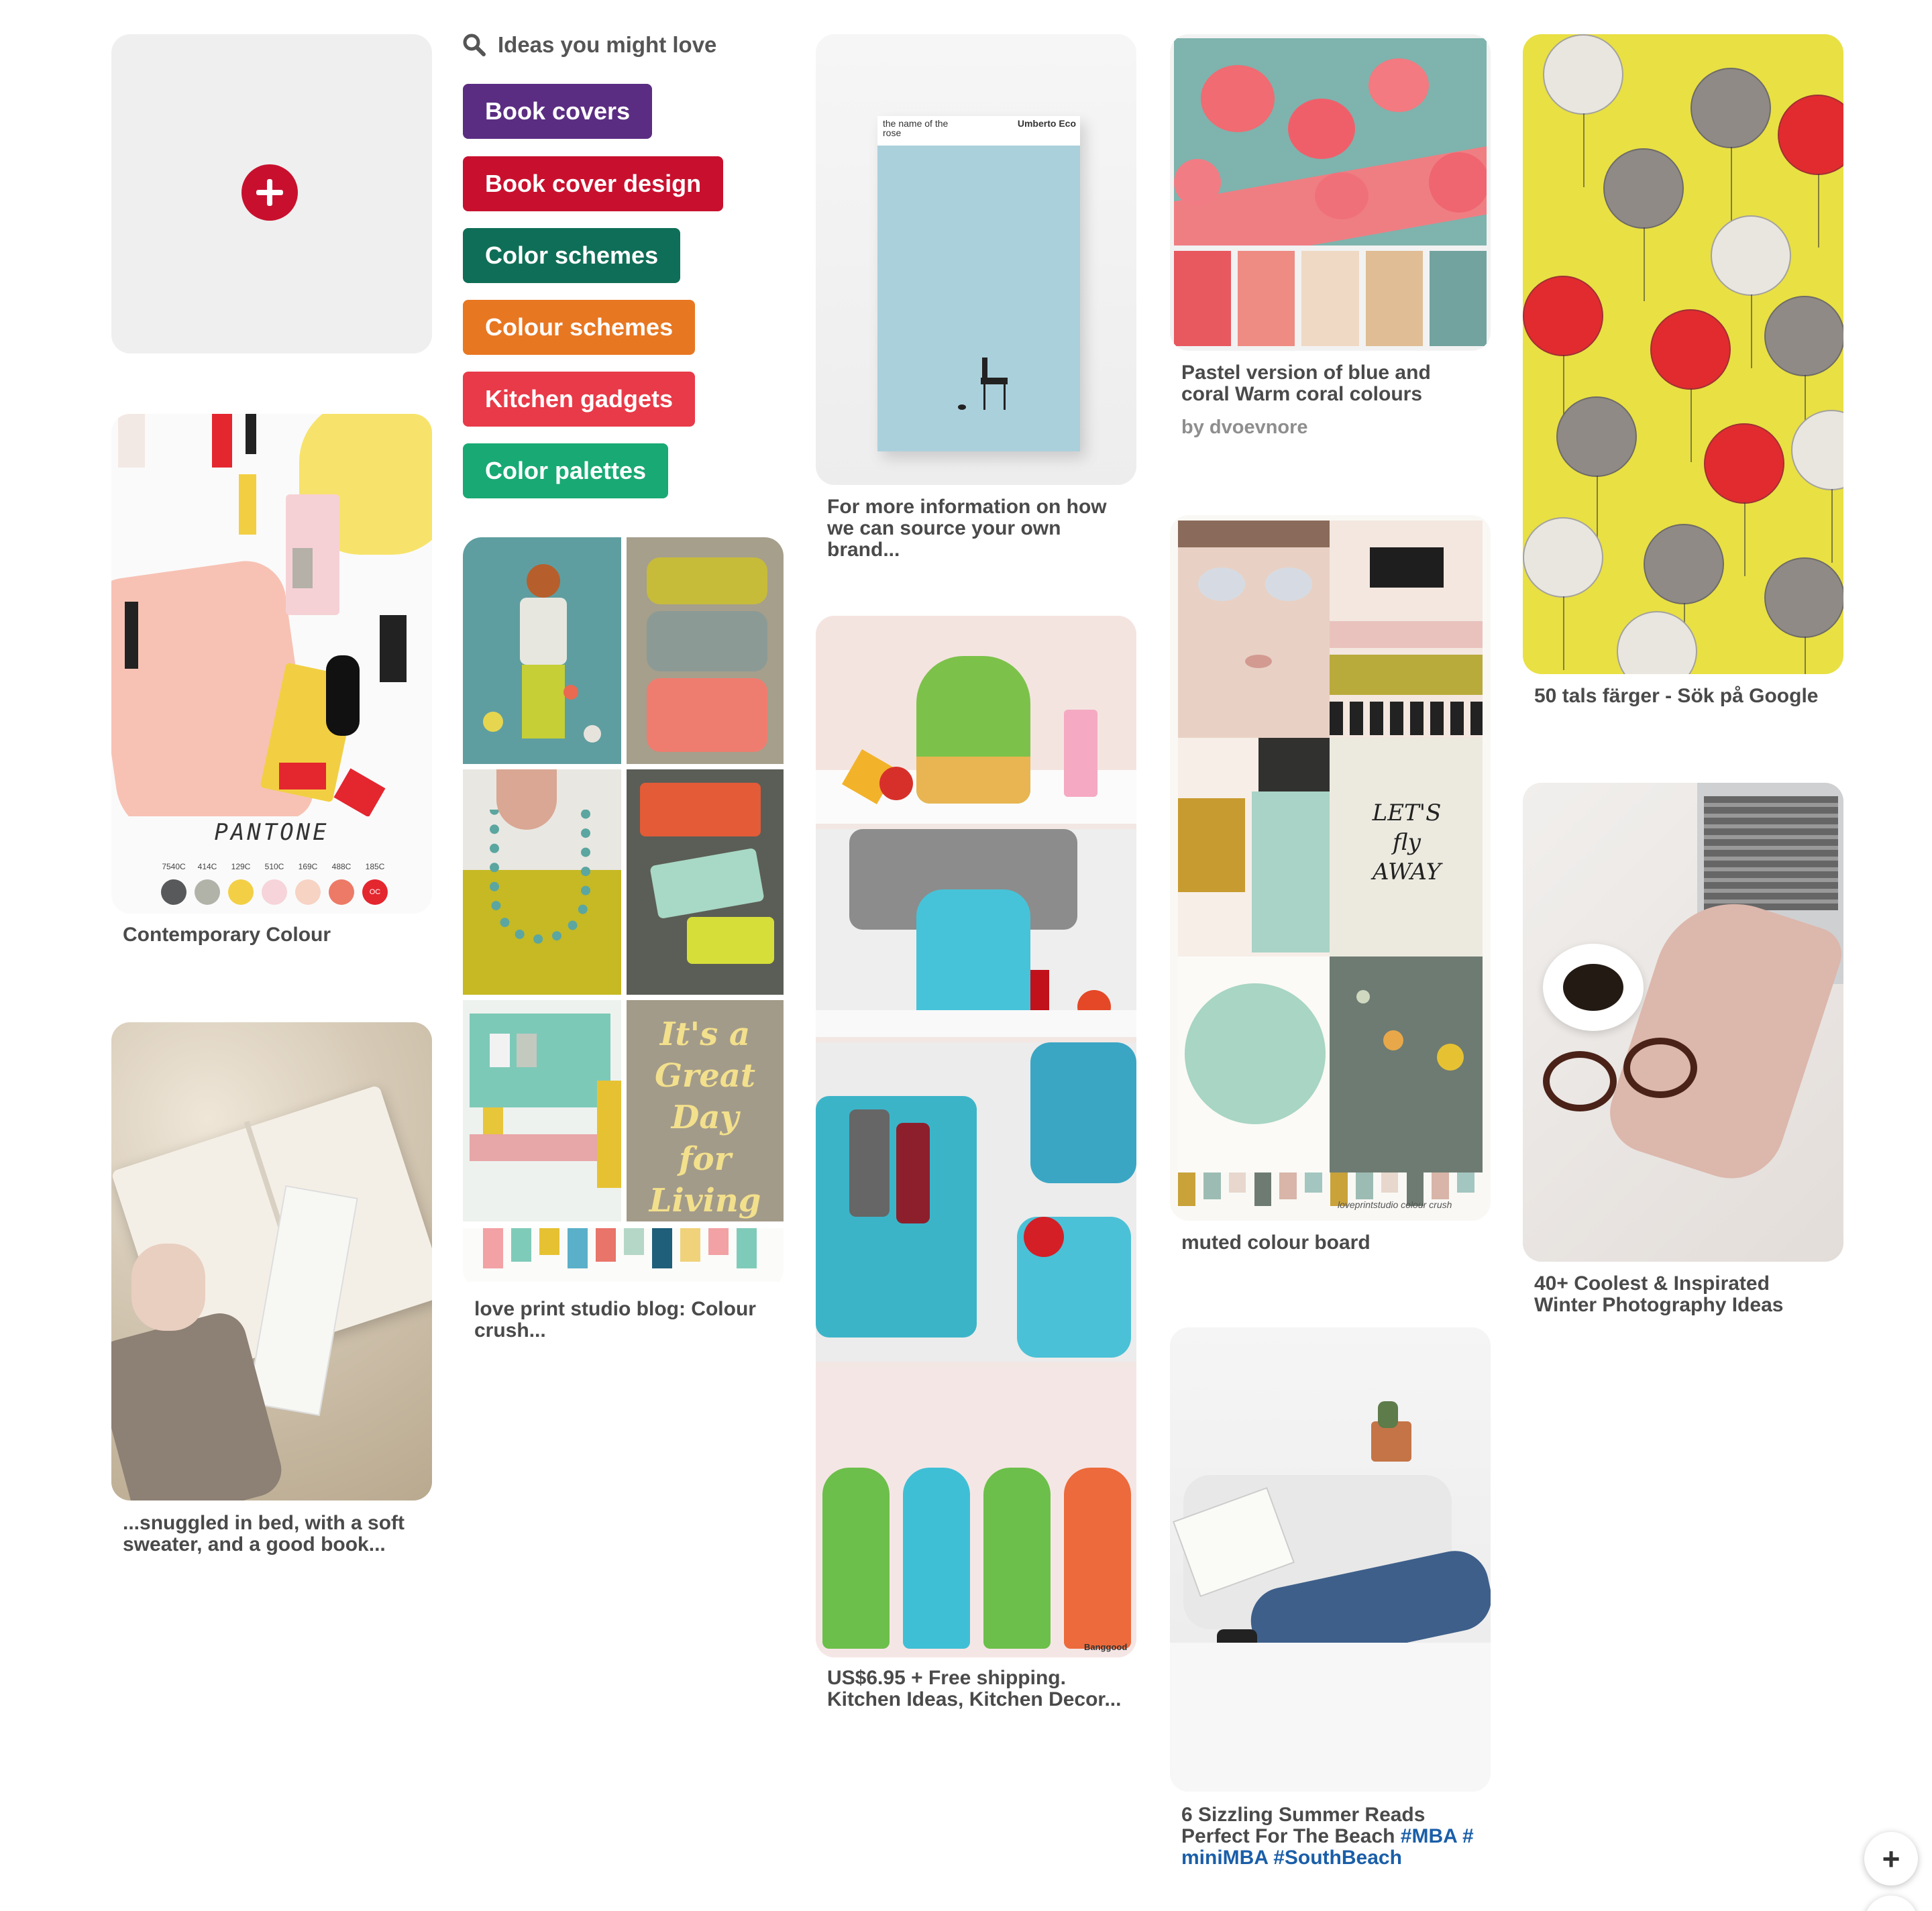 Image resolution: width=1932 pixels, height=1911 pixels. I want to click on pantone-swatch-row: OC, so click(279, 892).